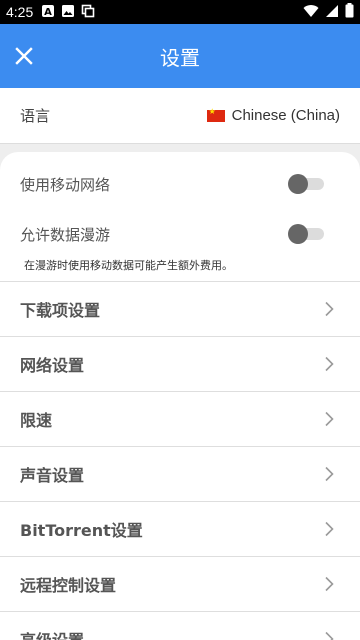 The image size is (360, 640). Describe the element at coordinates (306, 234) in the screenshot. I see `roaming-toggle` at that location.